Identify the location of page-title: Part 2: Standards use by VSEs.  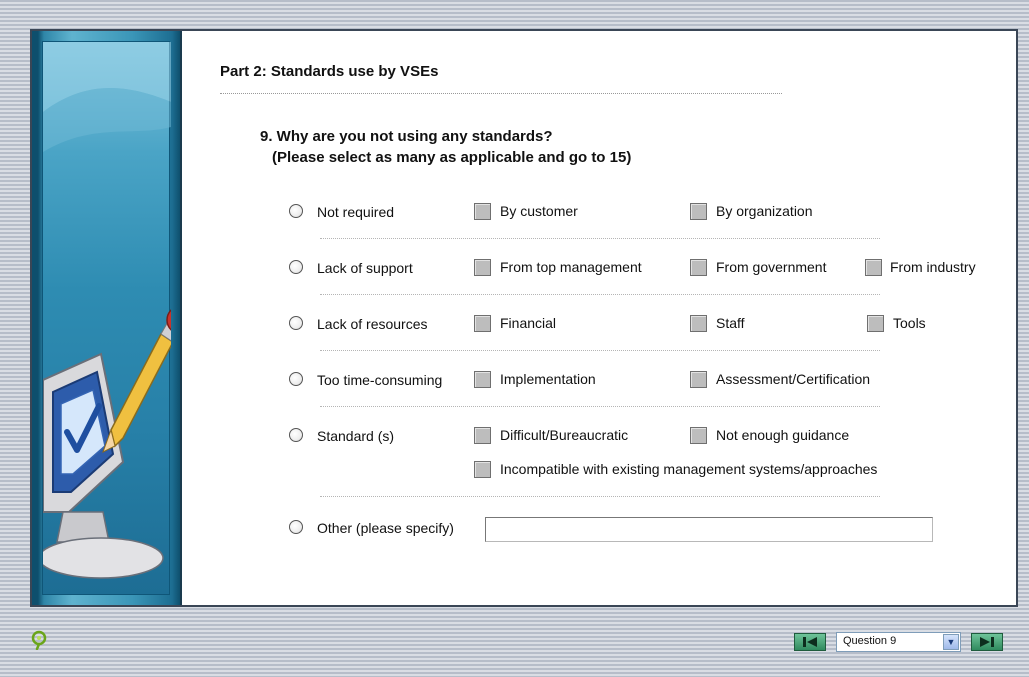
(329, 71).